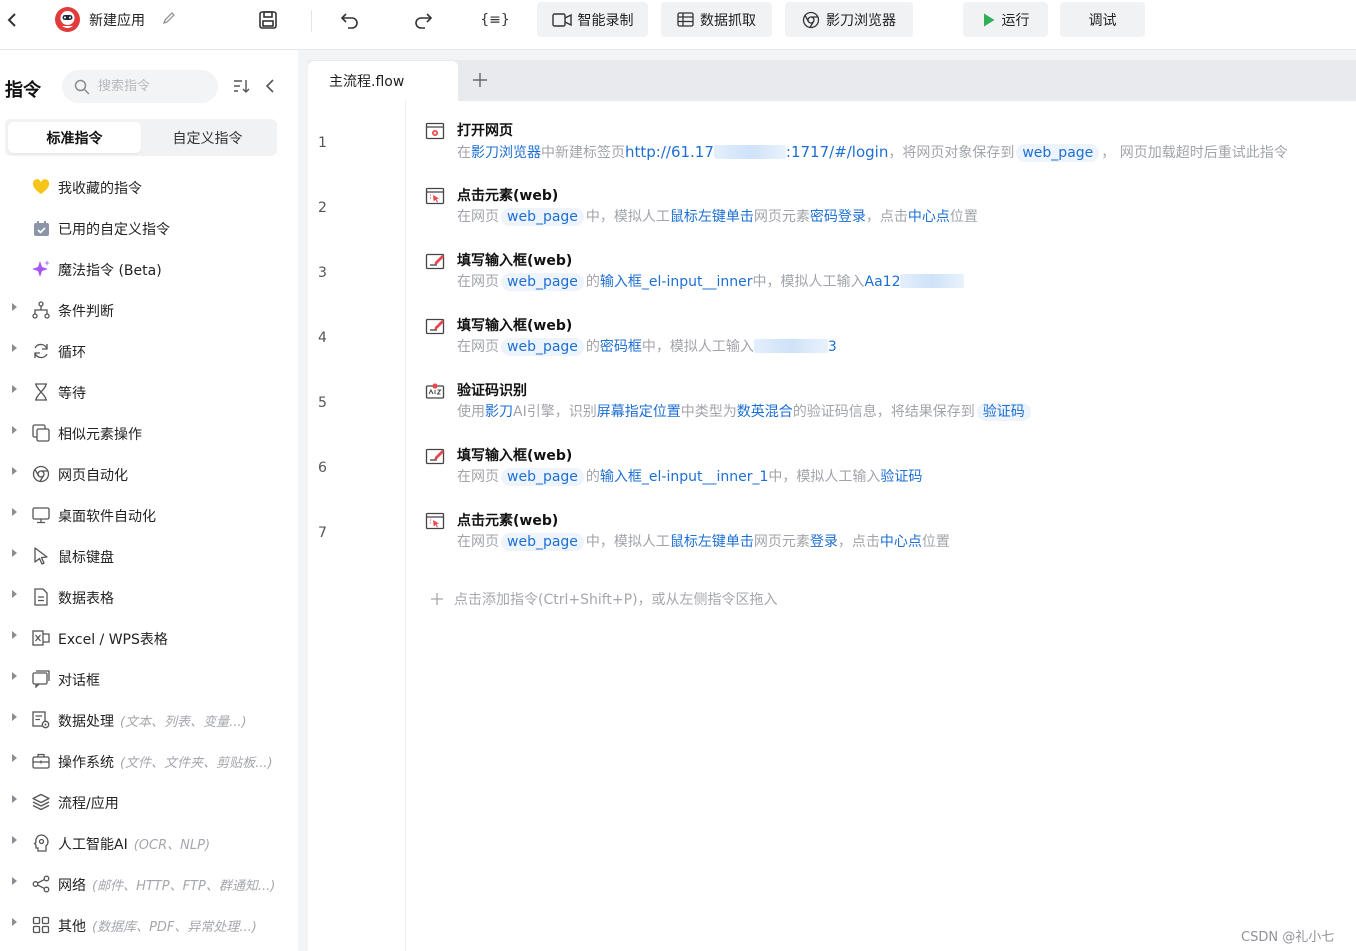 Image resolution: width=1356 pixels, height=951 pixels. What do you see at coordinates (604, 599) in the screenshot?
I see `add-command-hint: 点击添加指令(Ctrl+Shift+P)，或从左侧指令区拖入` at bounding box center [604, 599].